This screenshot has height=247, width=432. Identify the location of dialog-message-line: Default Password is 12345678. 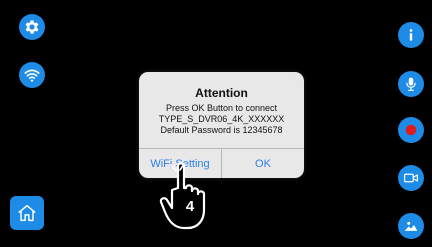
(221, 130).